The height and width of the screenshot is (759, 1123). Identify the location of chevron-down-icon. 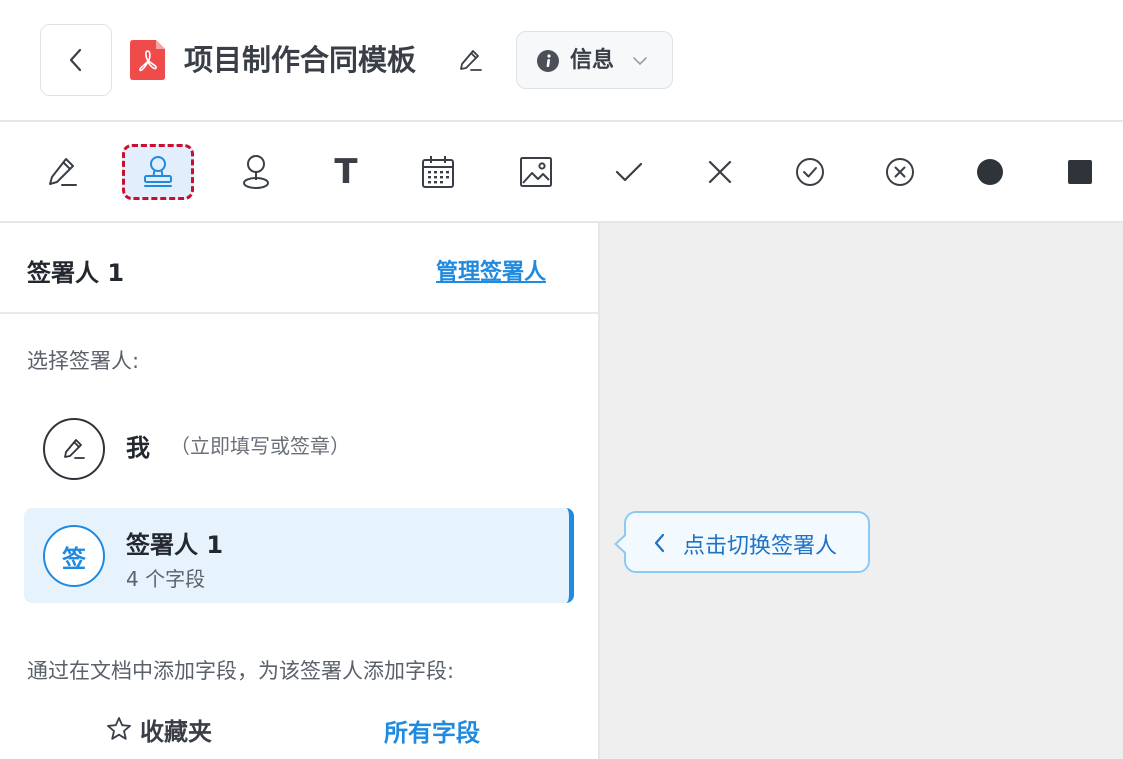
(640, 61).